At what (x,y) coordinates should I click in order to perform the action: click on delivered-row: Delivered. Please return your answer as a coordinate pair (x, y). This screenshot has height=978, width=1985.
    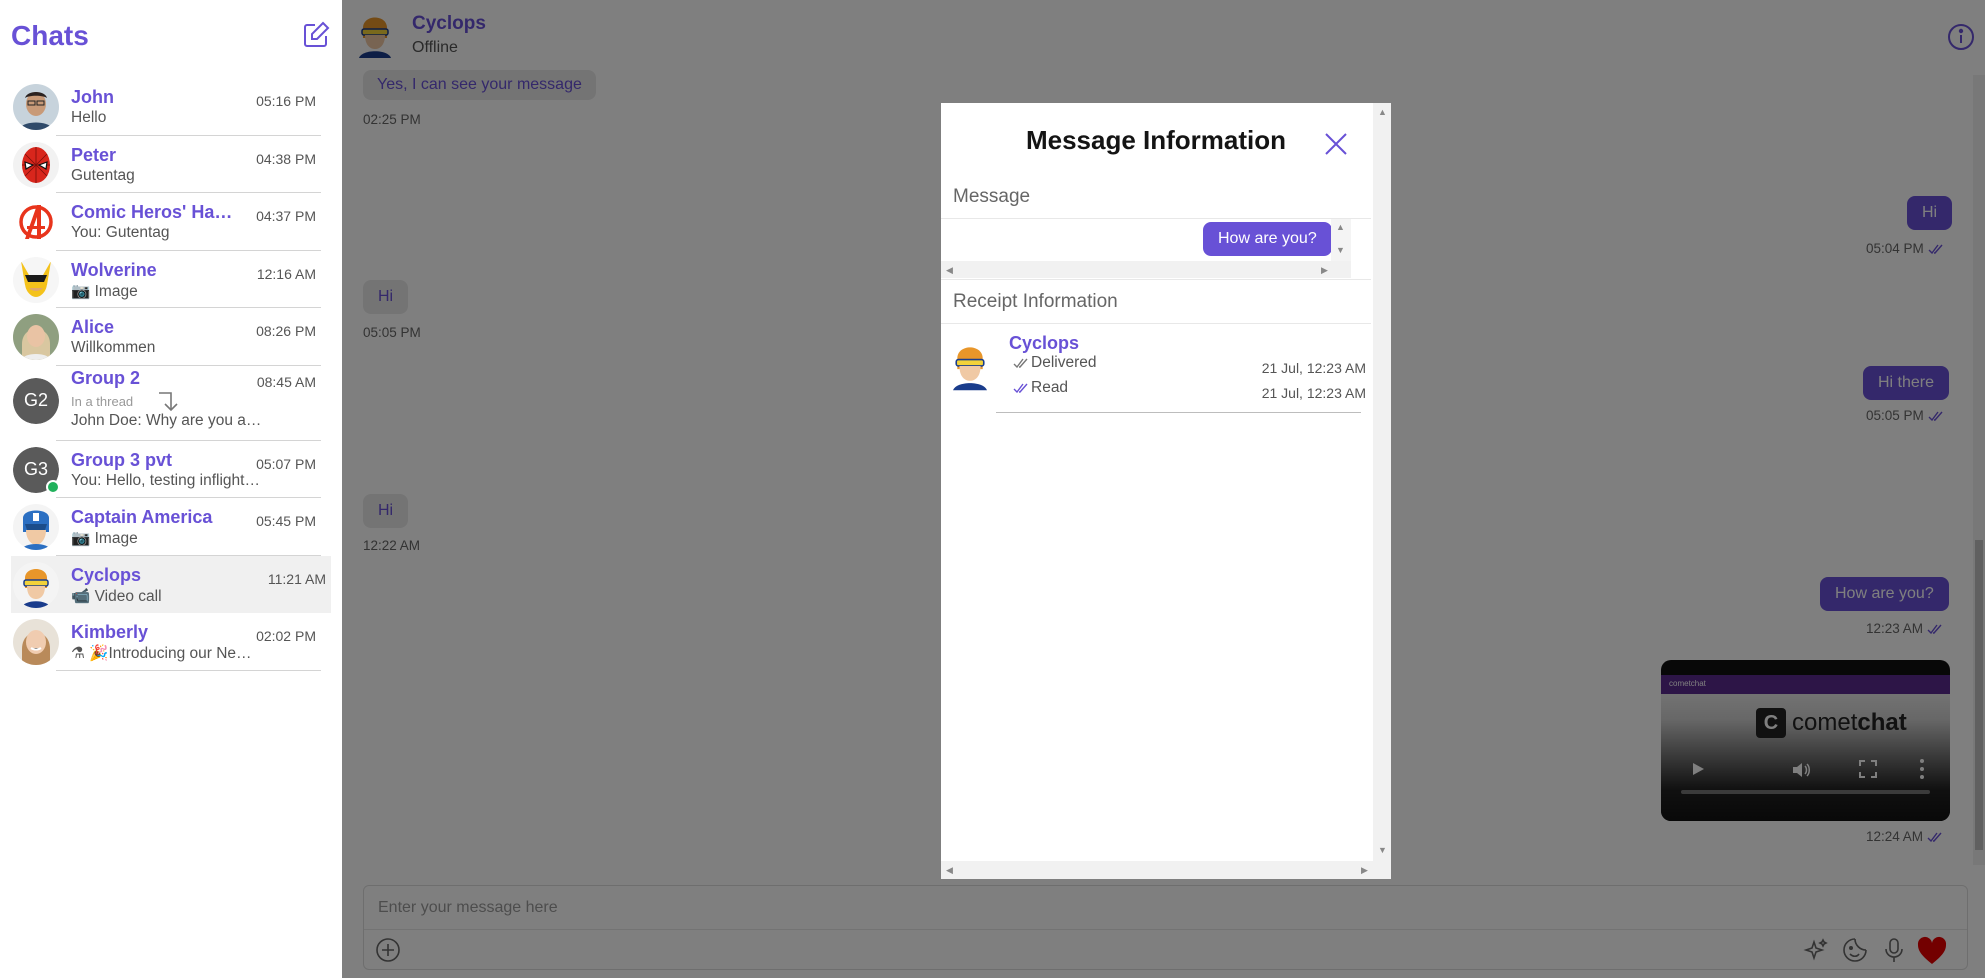
    Looking at the image, I should click on (1054, 363).